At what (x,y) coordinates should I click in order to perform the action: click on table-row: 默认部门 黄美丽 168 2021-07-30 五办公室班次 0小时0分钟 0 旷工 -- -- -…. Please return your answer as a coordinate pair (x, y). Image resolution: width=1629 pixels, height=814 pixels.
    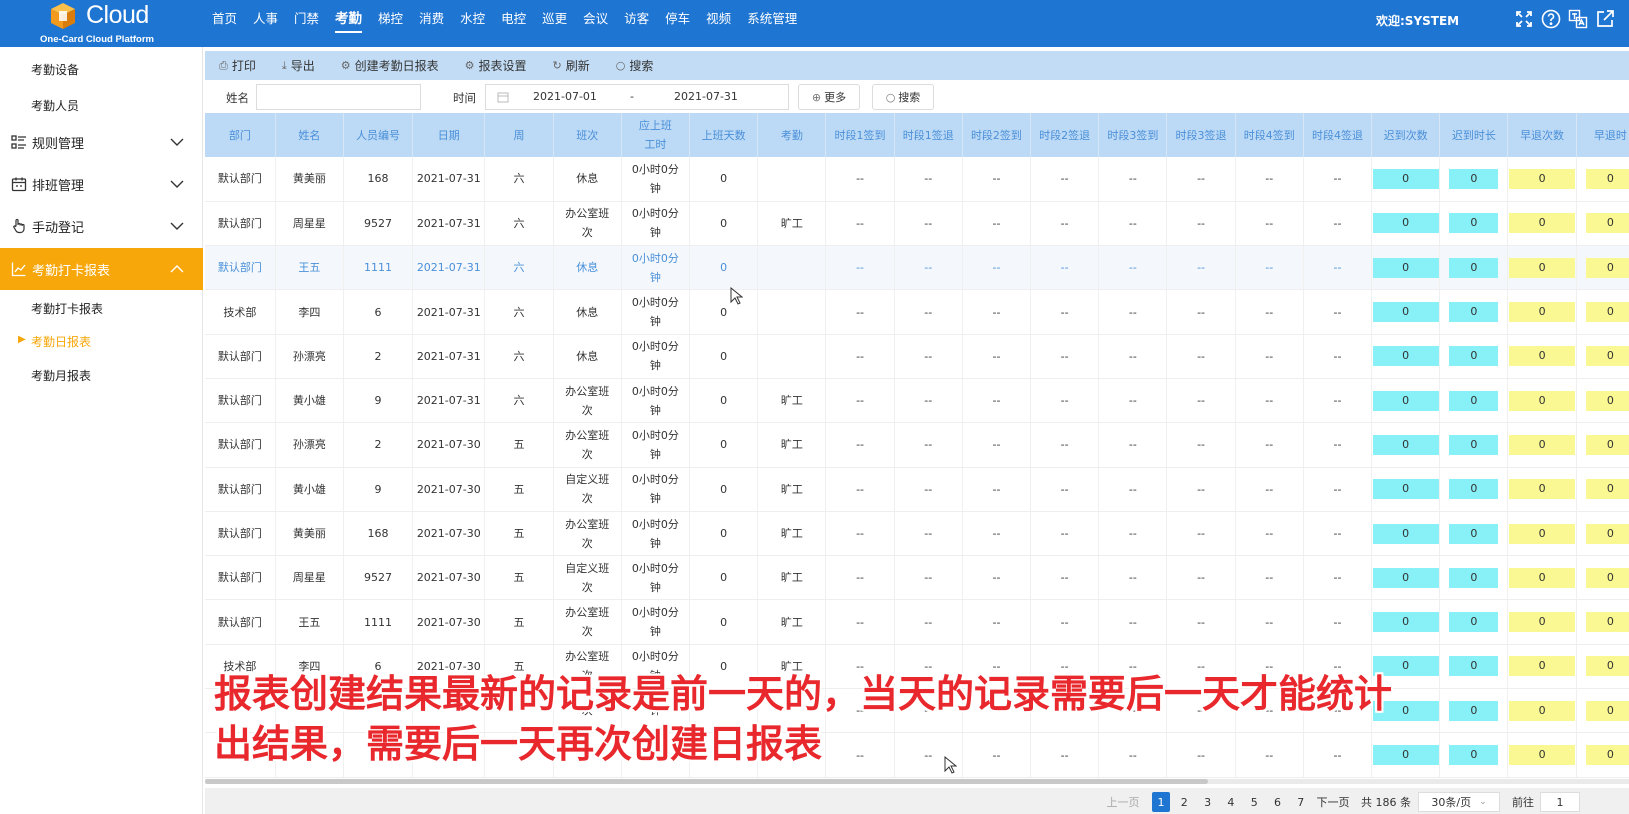
    Looking at the image, I should click on (917, 534).